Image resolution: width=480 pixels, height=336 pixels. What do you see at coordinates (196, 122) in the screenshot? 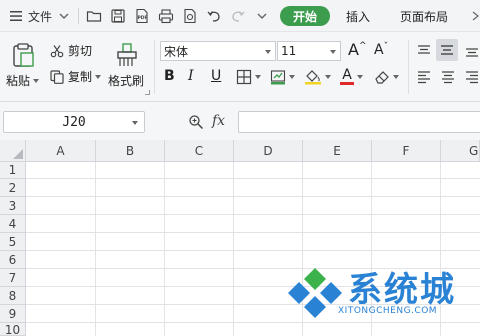
I see `zoom-in-icon` at bounding box center [196, 122].